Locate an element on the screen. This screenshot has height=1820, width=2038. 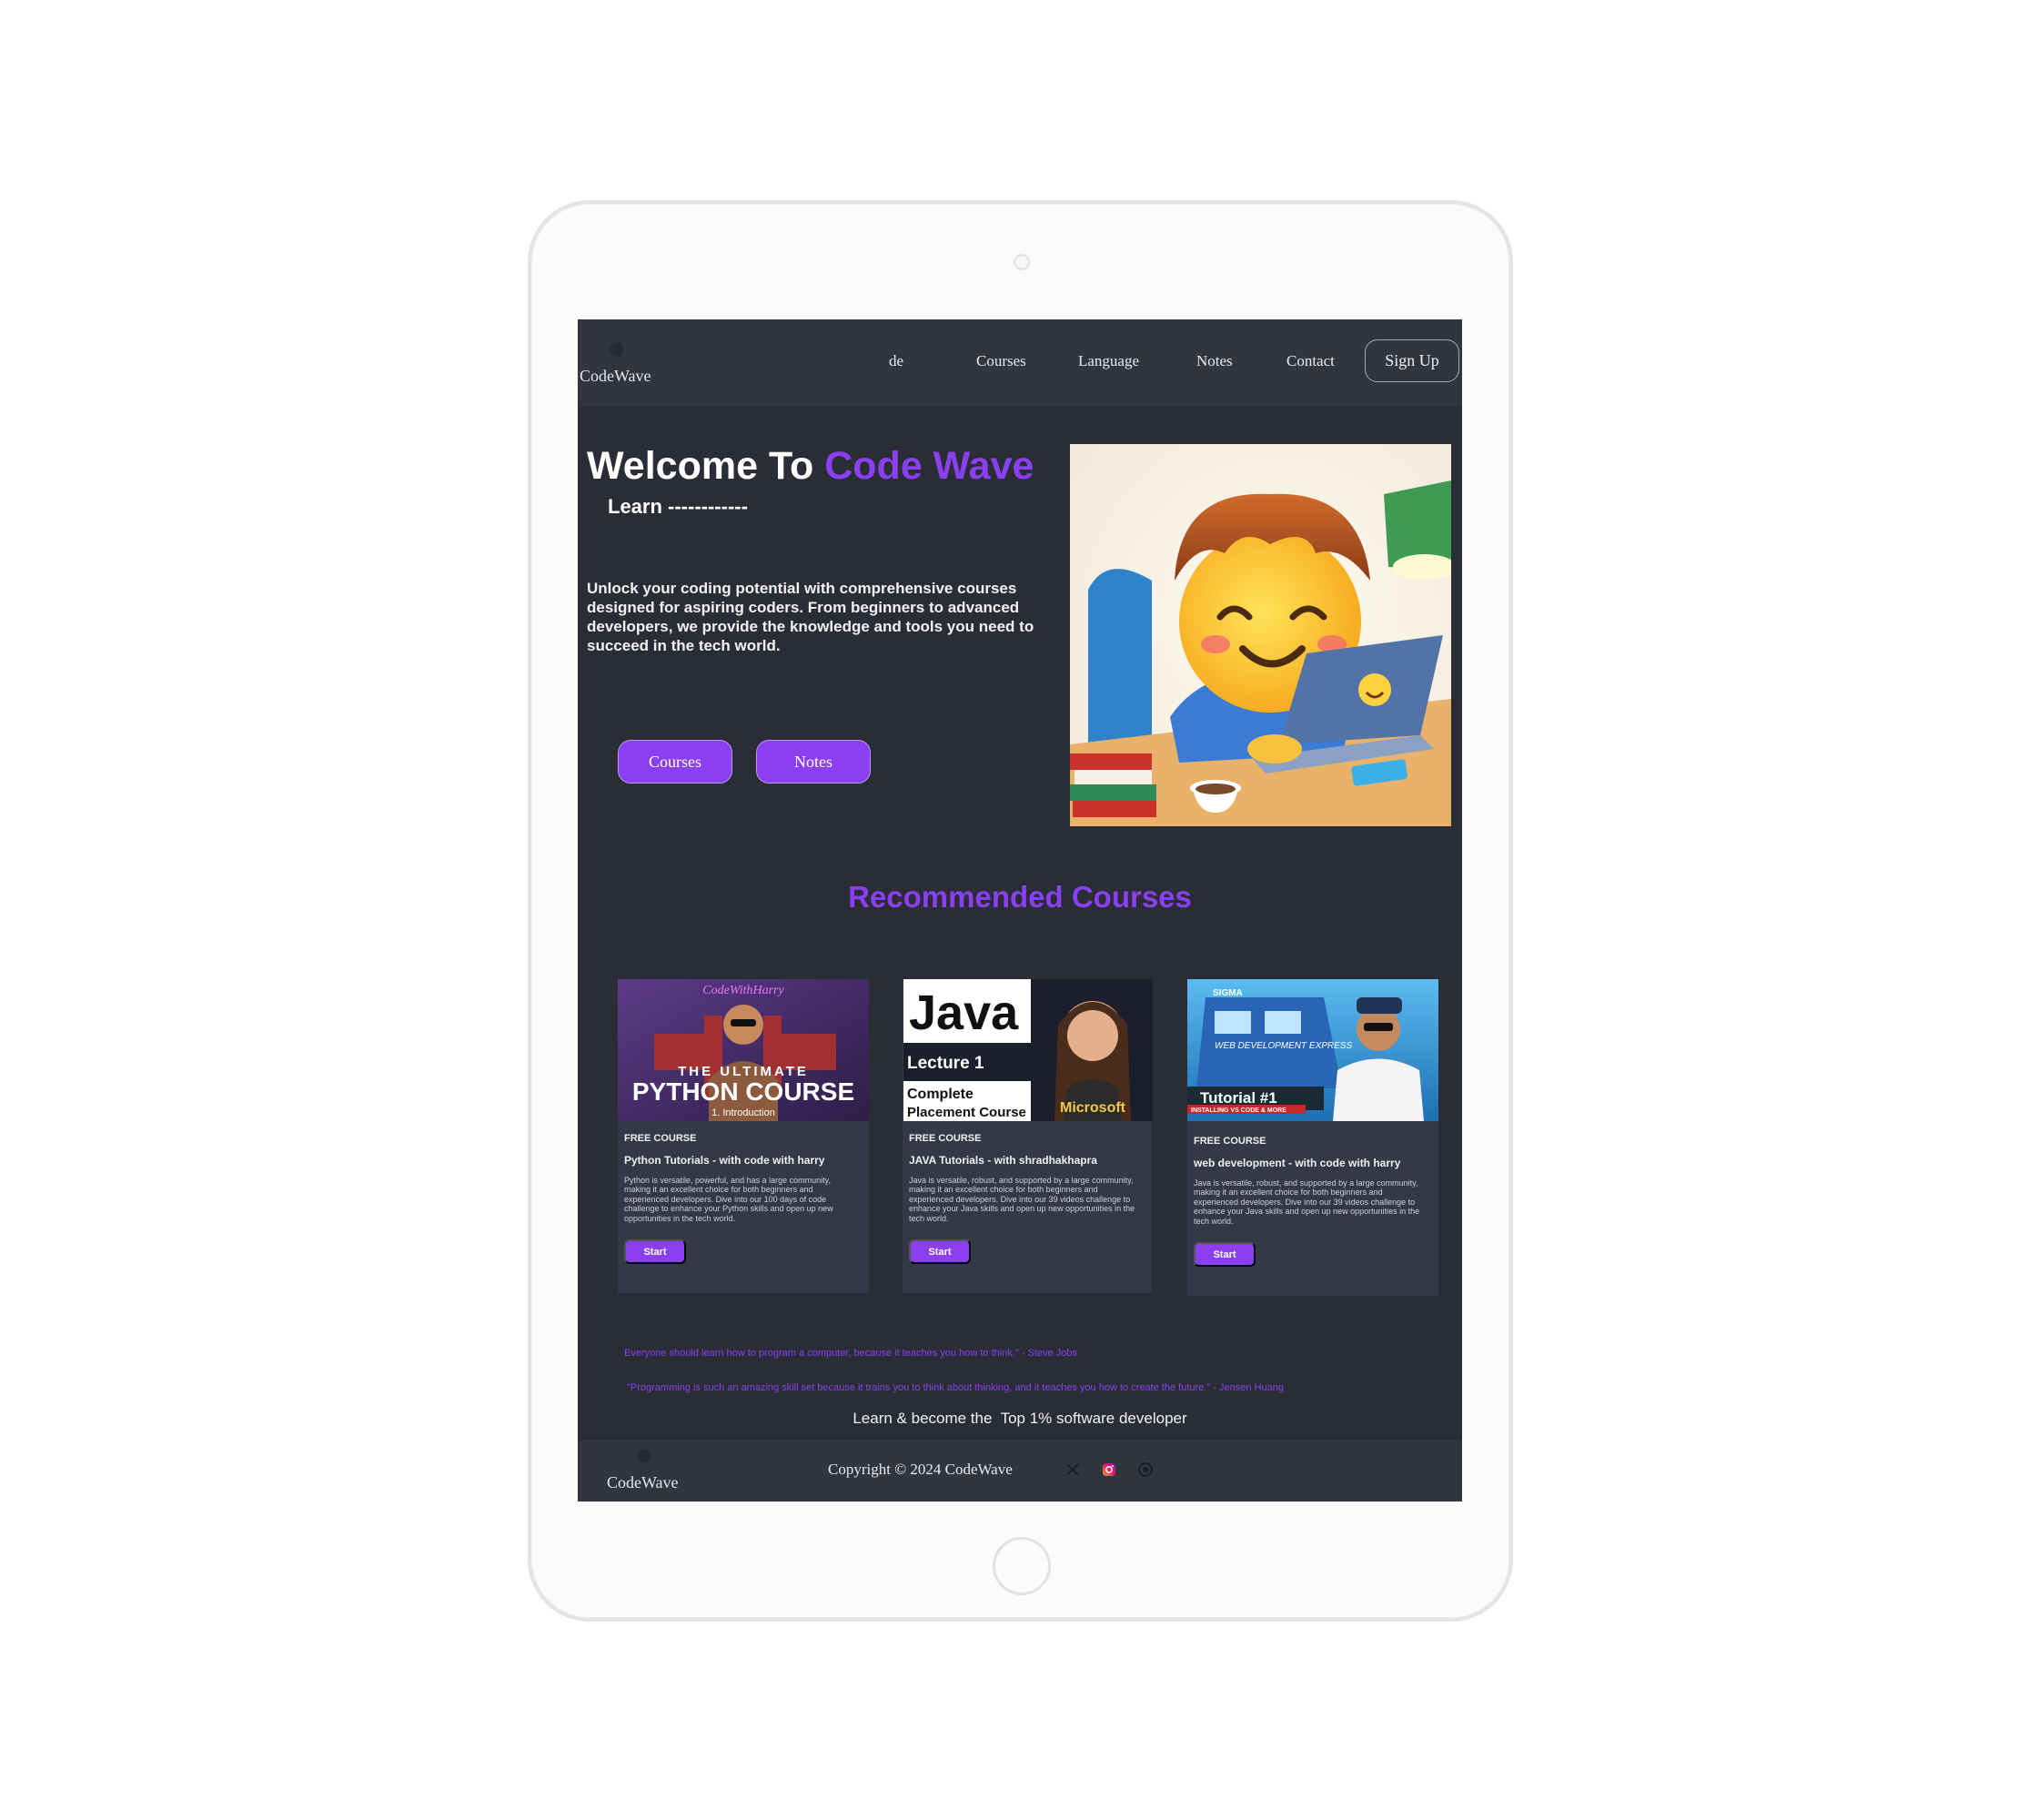
logo-text: CodeWave is located at coordinates (615, 376).